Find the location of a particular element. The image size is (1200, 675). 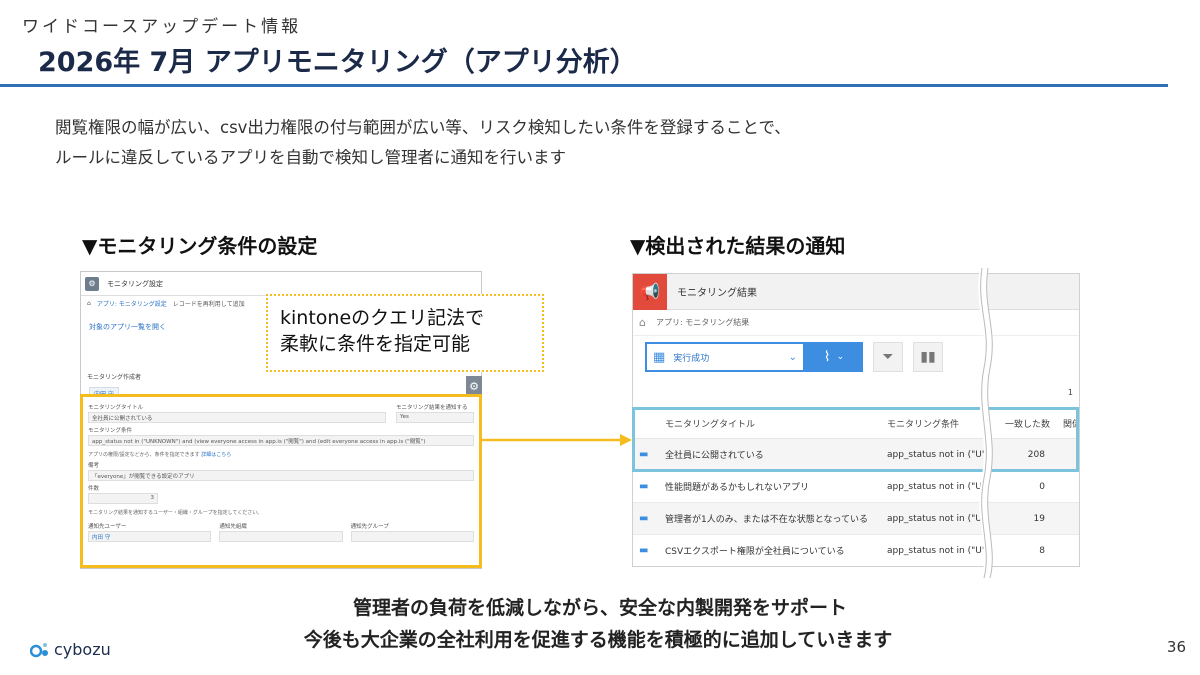

row-title: CSVエクスポート権限が全社員についている is located at coordinates (769, 550).